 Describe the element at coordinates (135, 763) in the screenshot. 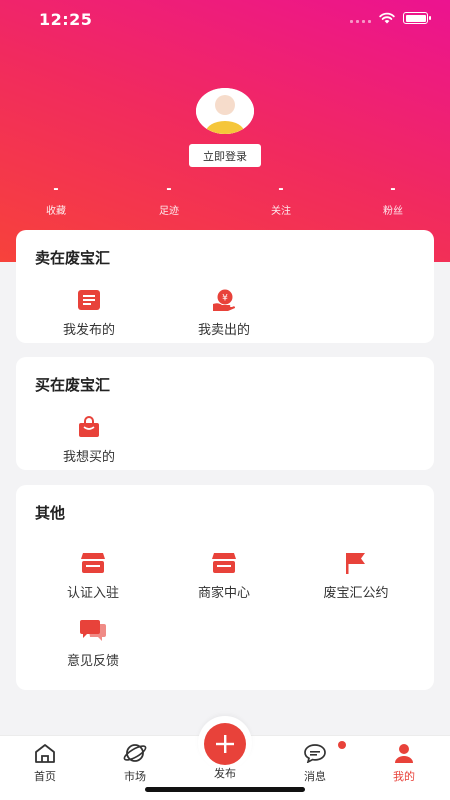

I see `tab-market: 市场` at that location.